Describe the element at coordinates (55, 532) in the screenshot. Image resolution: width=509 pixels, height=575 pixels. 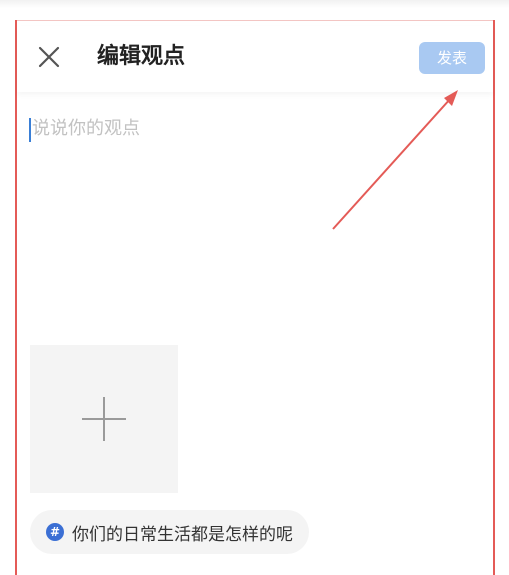
I see `hashtag-icon: #` at that location.